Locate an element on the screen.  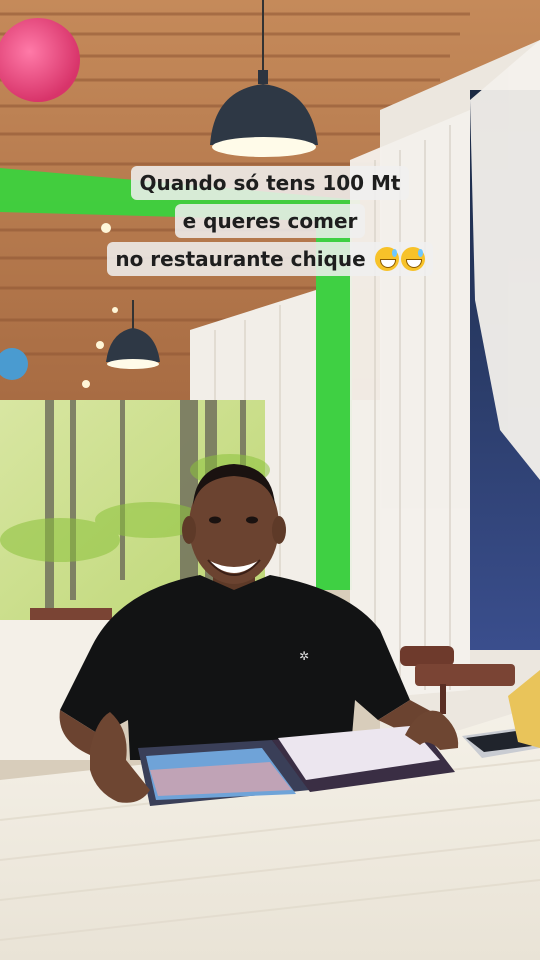
caption-line-2: e queres comer is located at coordinates (270, 221).